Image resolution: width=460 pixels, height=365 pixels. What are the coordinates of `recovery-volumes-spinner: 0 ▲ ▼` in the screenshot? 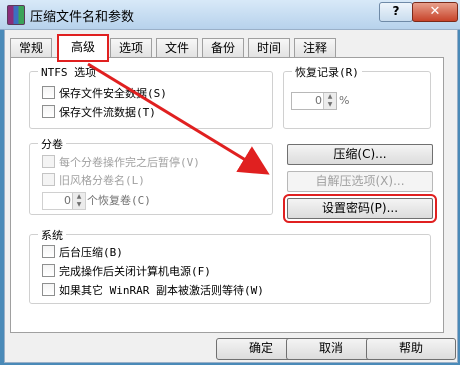 It's located at (64, 201).